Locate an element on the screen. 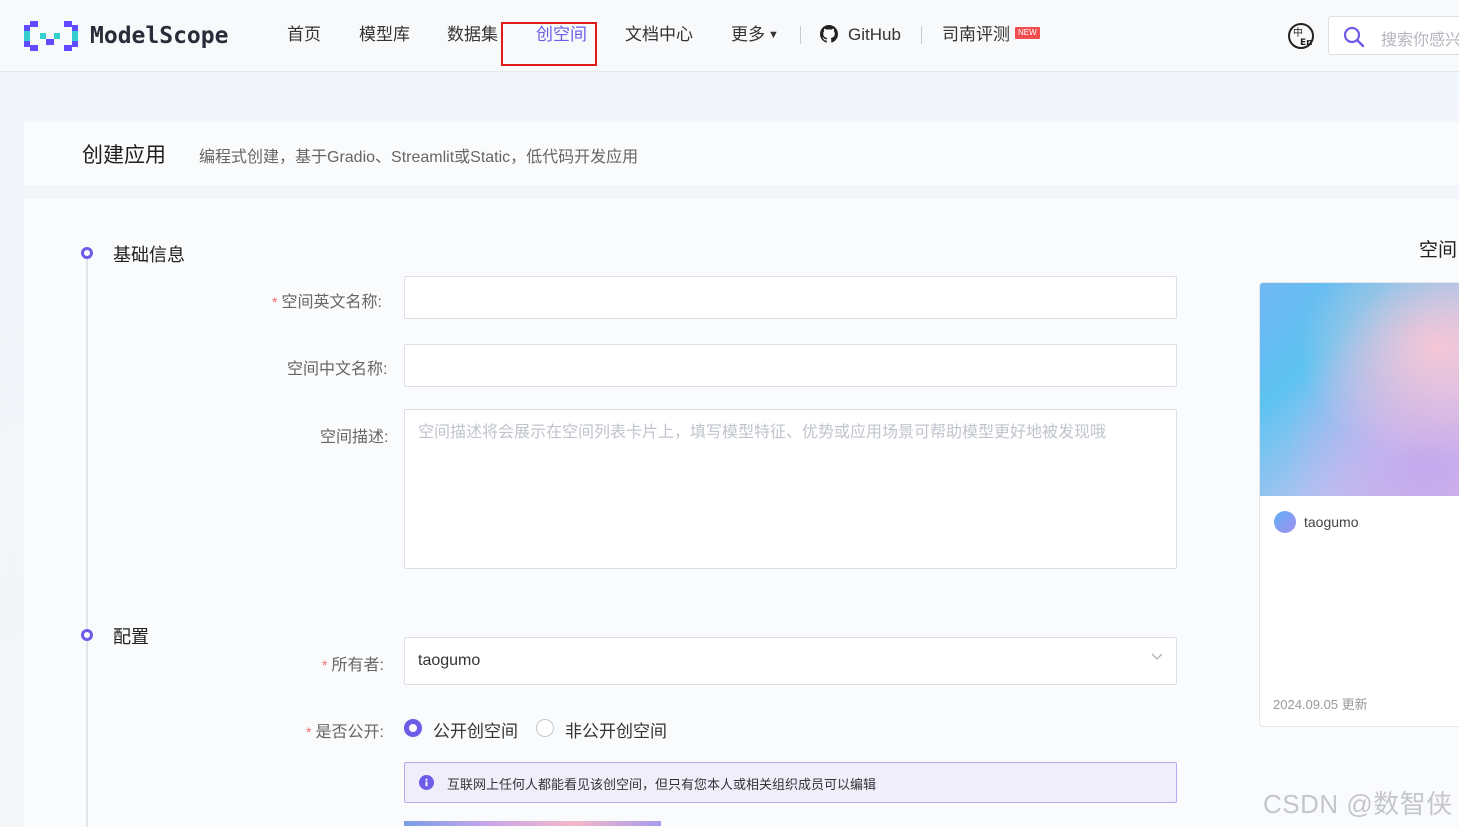  page-subtitle: 编程式创建，基于Gradio、Streamlit或Static，低代码开发应用 is located at coordinates (419, 157).